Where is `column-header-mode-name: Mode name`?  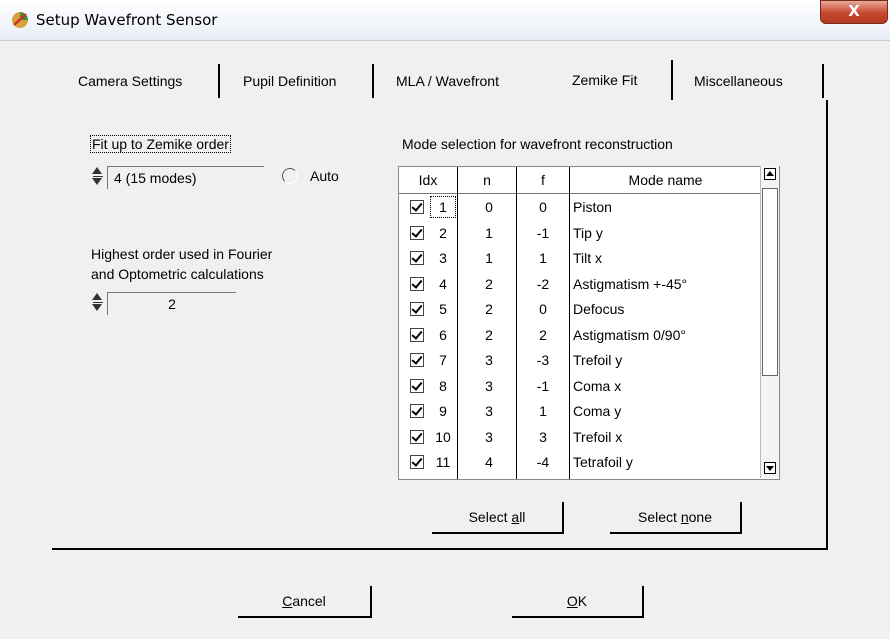 column-header-mode-name: Mode name is located at coordinates (665, 180).